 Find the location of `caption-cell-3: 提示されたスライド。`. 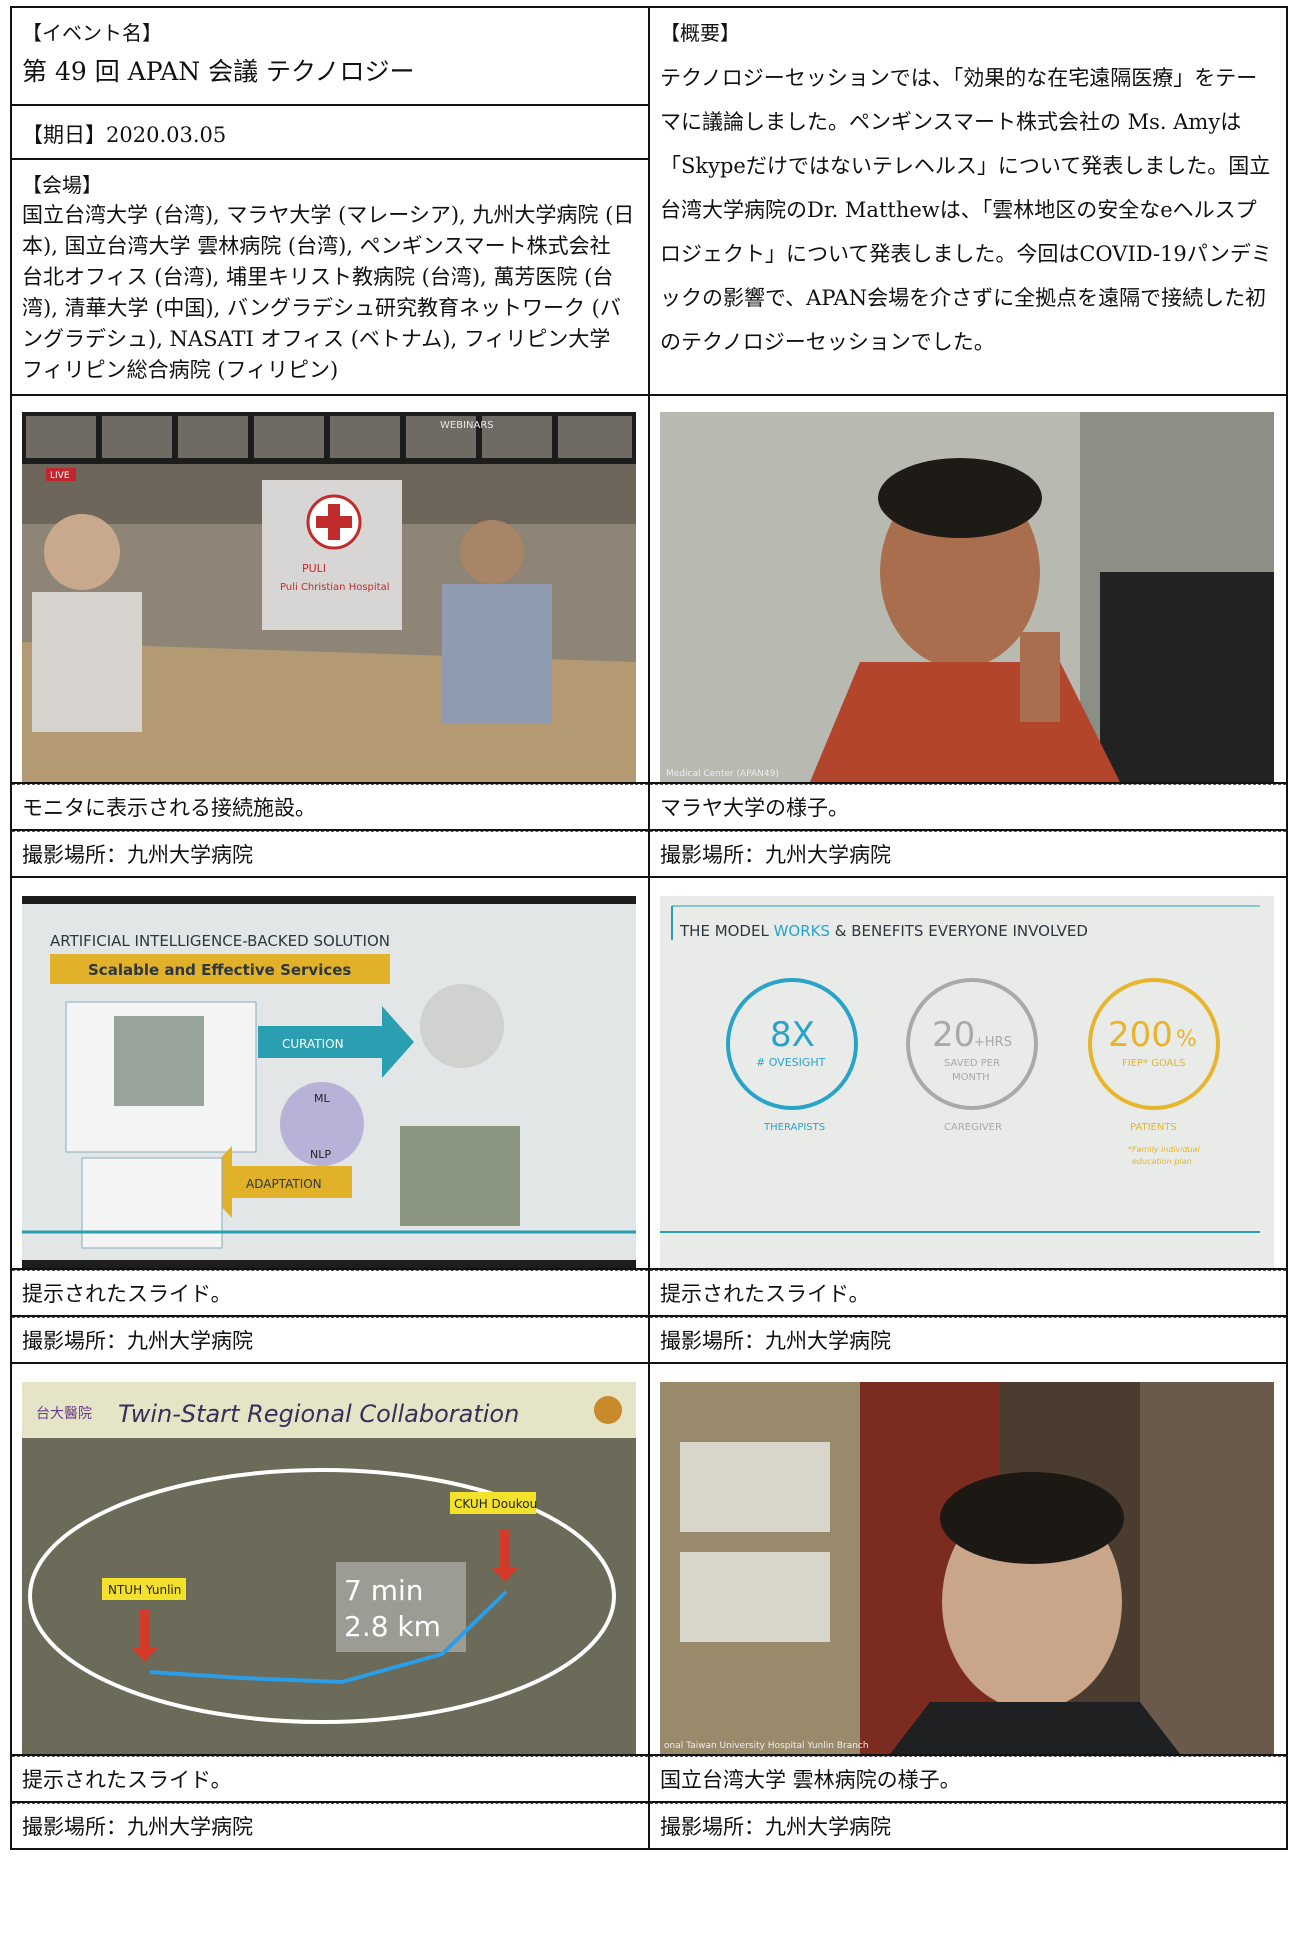

caption-cell-3: 提示されたスライド。 is located at coordinates (330, 1292).